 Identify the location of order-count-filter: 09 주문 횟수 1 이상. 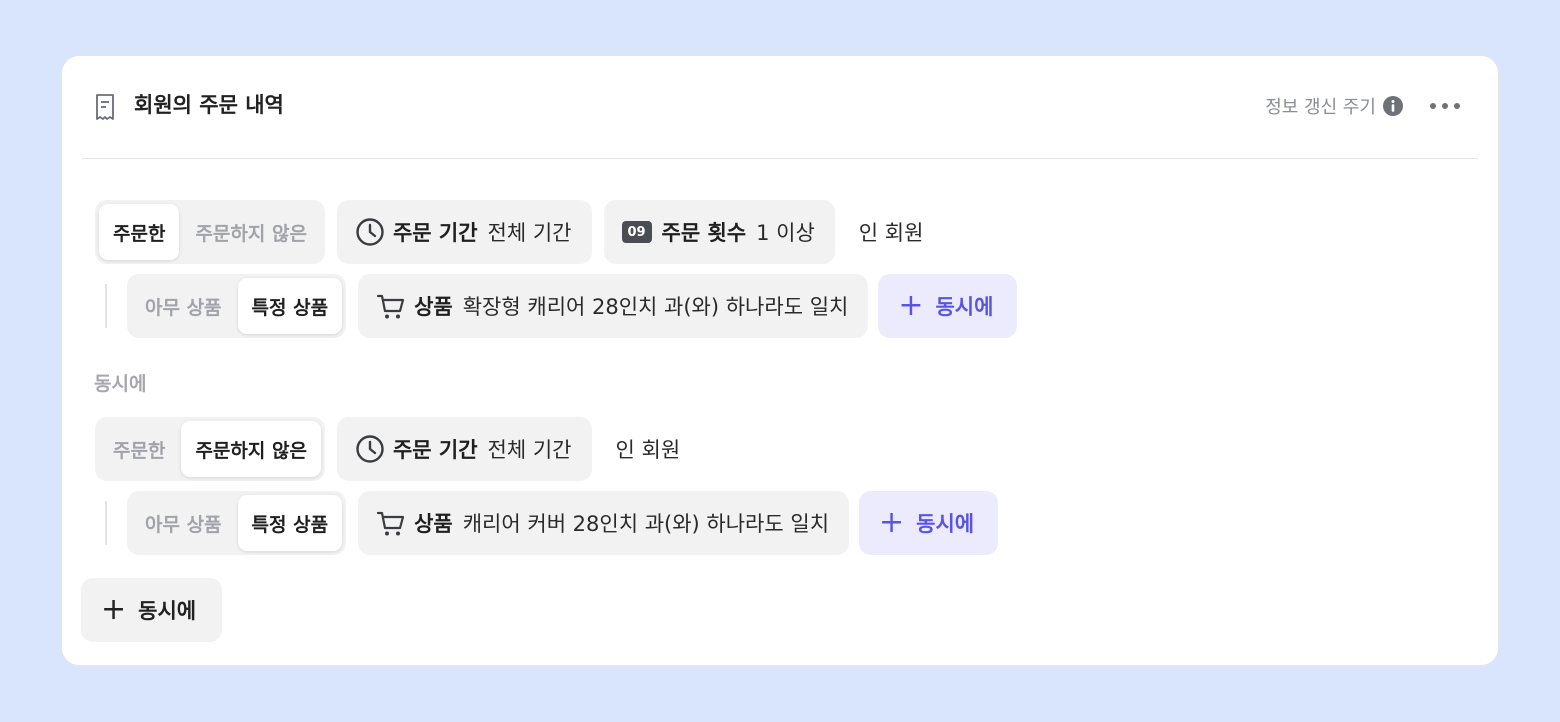
(719, 232).